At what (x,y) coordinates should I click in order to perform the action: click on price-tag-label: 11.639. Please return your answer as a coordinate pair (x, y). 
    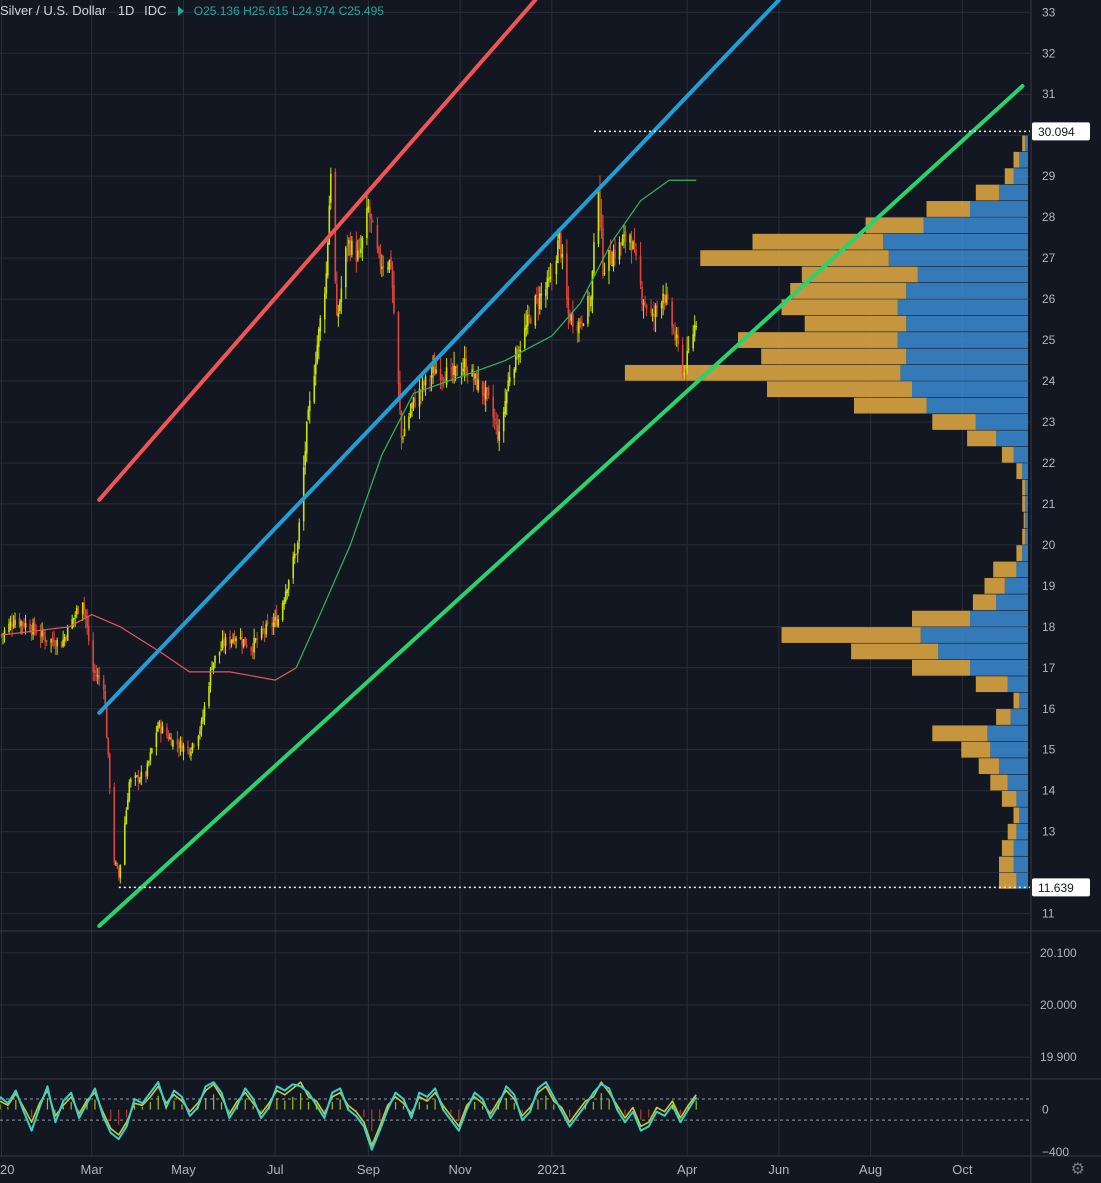
    Looking at the image, I should click on (1056, 888).